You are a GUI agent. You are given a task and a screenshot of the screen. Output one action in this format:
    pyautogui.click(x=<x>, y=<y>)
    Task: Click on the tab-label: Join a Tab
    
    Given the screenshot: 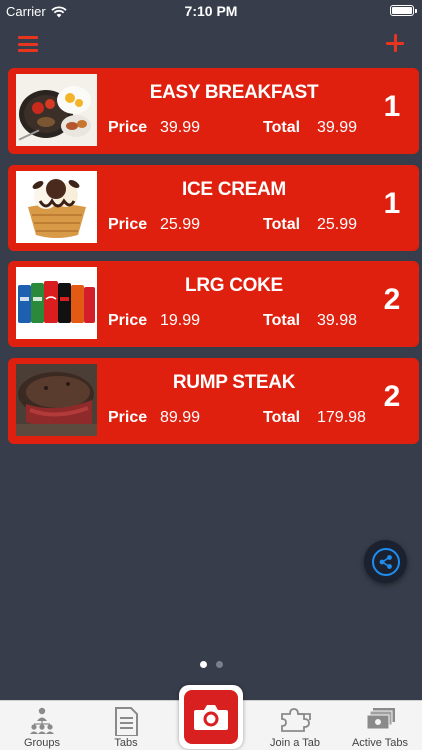 What is the action you would take?
    pyautogui.click(x=295, y=743)
    